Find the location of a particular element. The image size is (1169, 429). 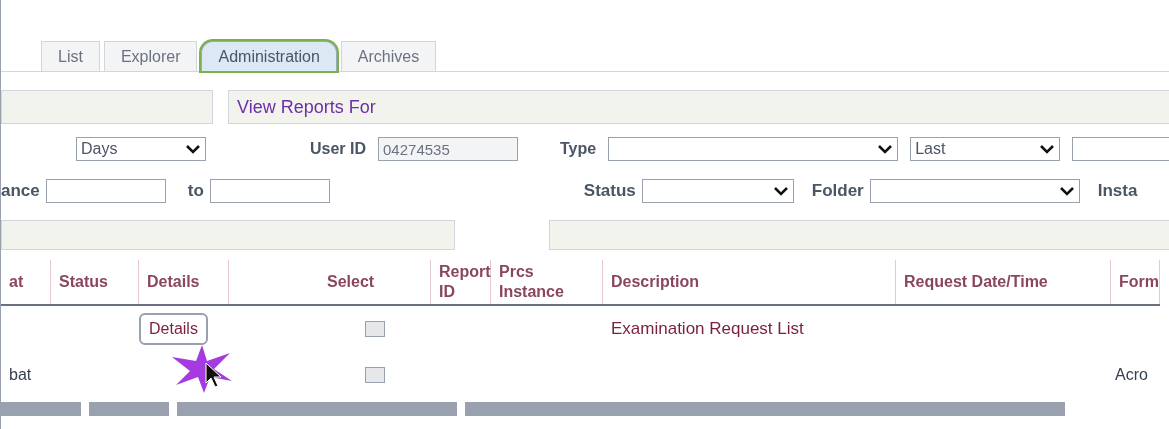

tab: Archives is located at coordinates (388, 56).